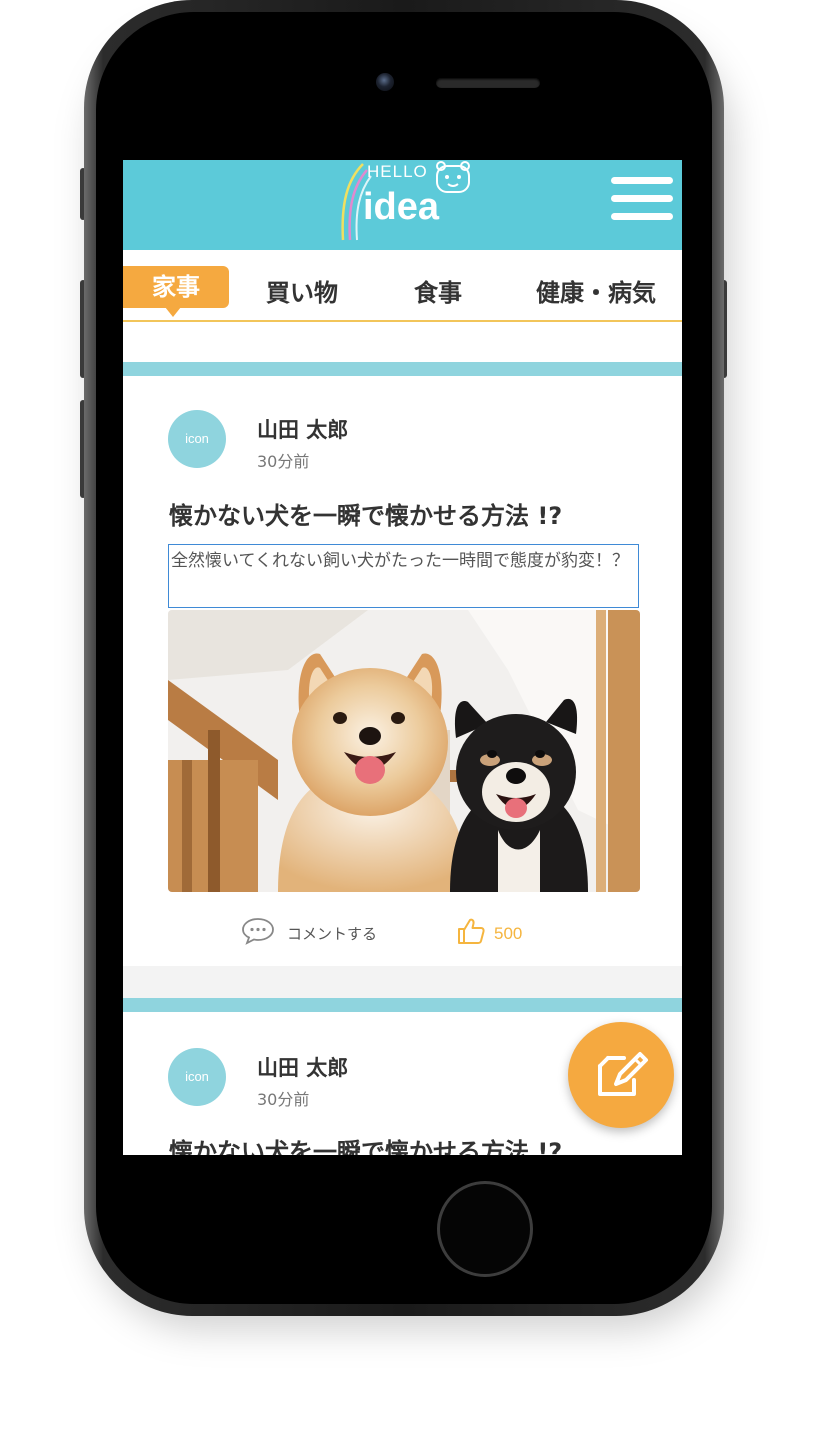 This screenshot has width=824, height=1448. I want to click on post-photo, so click(404, 751).